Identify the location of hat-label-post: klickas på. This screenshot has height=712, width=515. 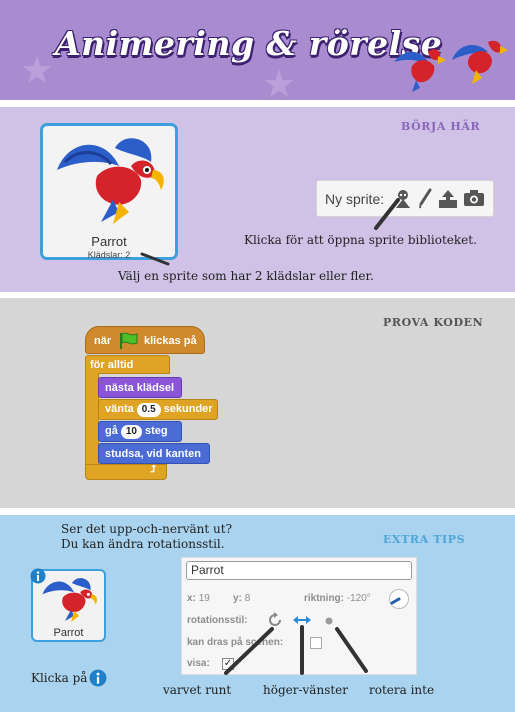
(170, 341).